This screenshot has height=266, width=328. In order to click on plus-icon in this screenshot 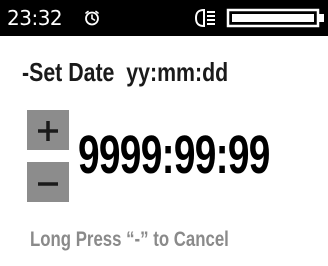, I will do `click(48, 131)`.